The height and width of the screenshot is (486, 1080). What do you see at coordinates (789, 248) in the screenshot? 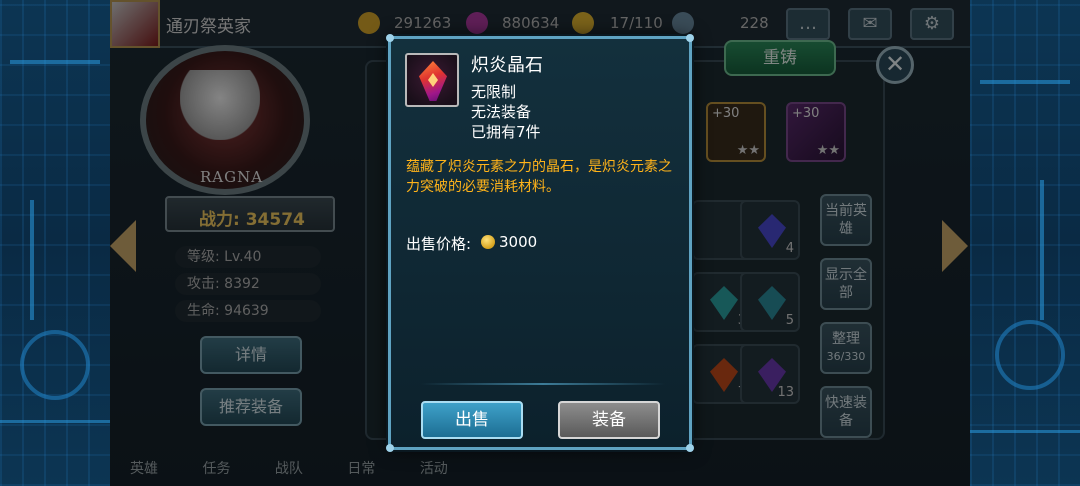
I see `slot-count: 4` at bounding box center [789, 248].